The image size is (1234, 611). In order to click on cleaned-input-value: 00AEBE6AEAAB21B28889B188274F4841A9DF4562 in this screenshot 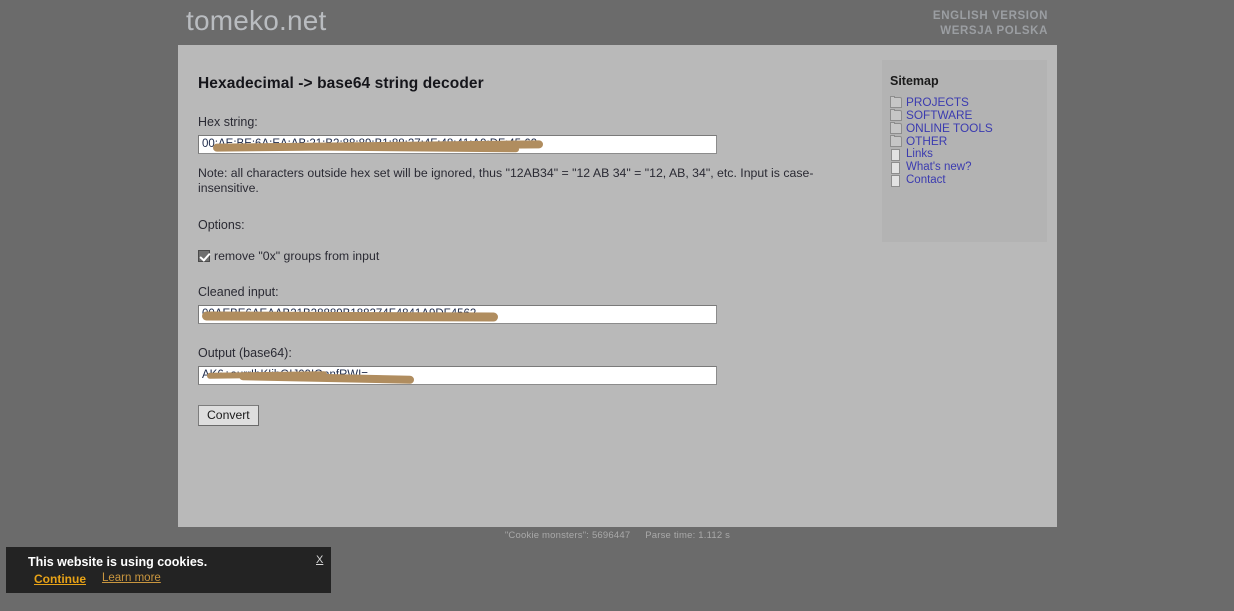, I will do `click(339, 314)`.